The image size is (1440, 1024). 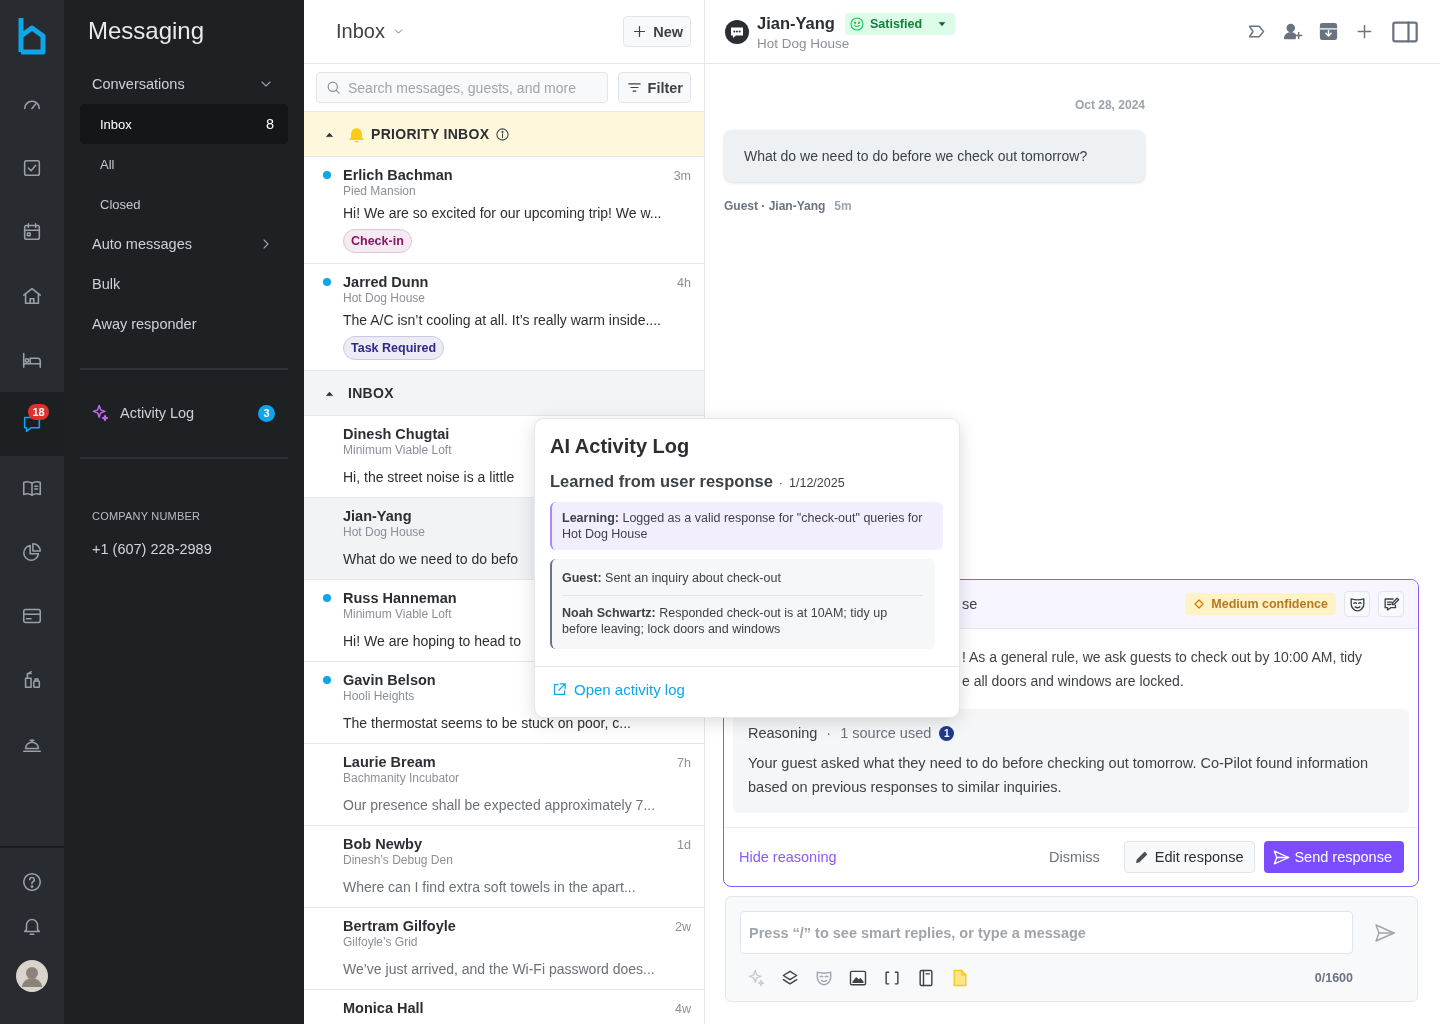 What do you see at coordinates (32, 168) in the screenshot?
I see `checkbox-icon` at bounding box center [32, 168].